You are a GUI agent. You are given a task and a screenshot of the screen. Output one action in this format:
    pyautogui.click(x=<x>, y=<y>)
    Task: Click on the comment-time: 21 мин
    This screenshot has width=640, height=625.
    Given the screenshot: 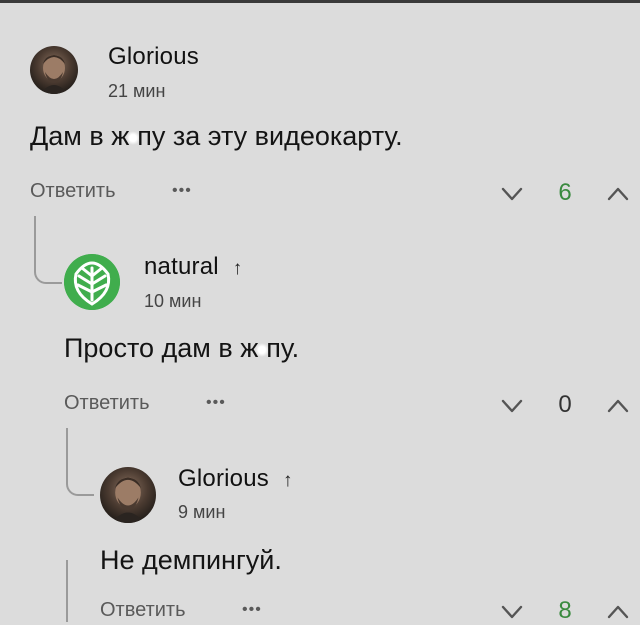 What is the action you would take?
    pyautogui.click(x=137, y=91)
    